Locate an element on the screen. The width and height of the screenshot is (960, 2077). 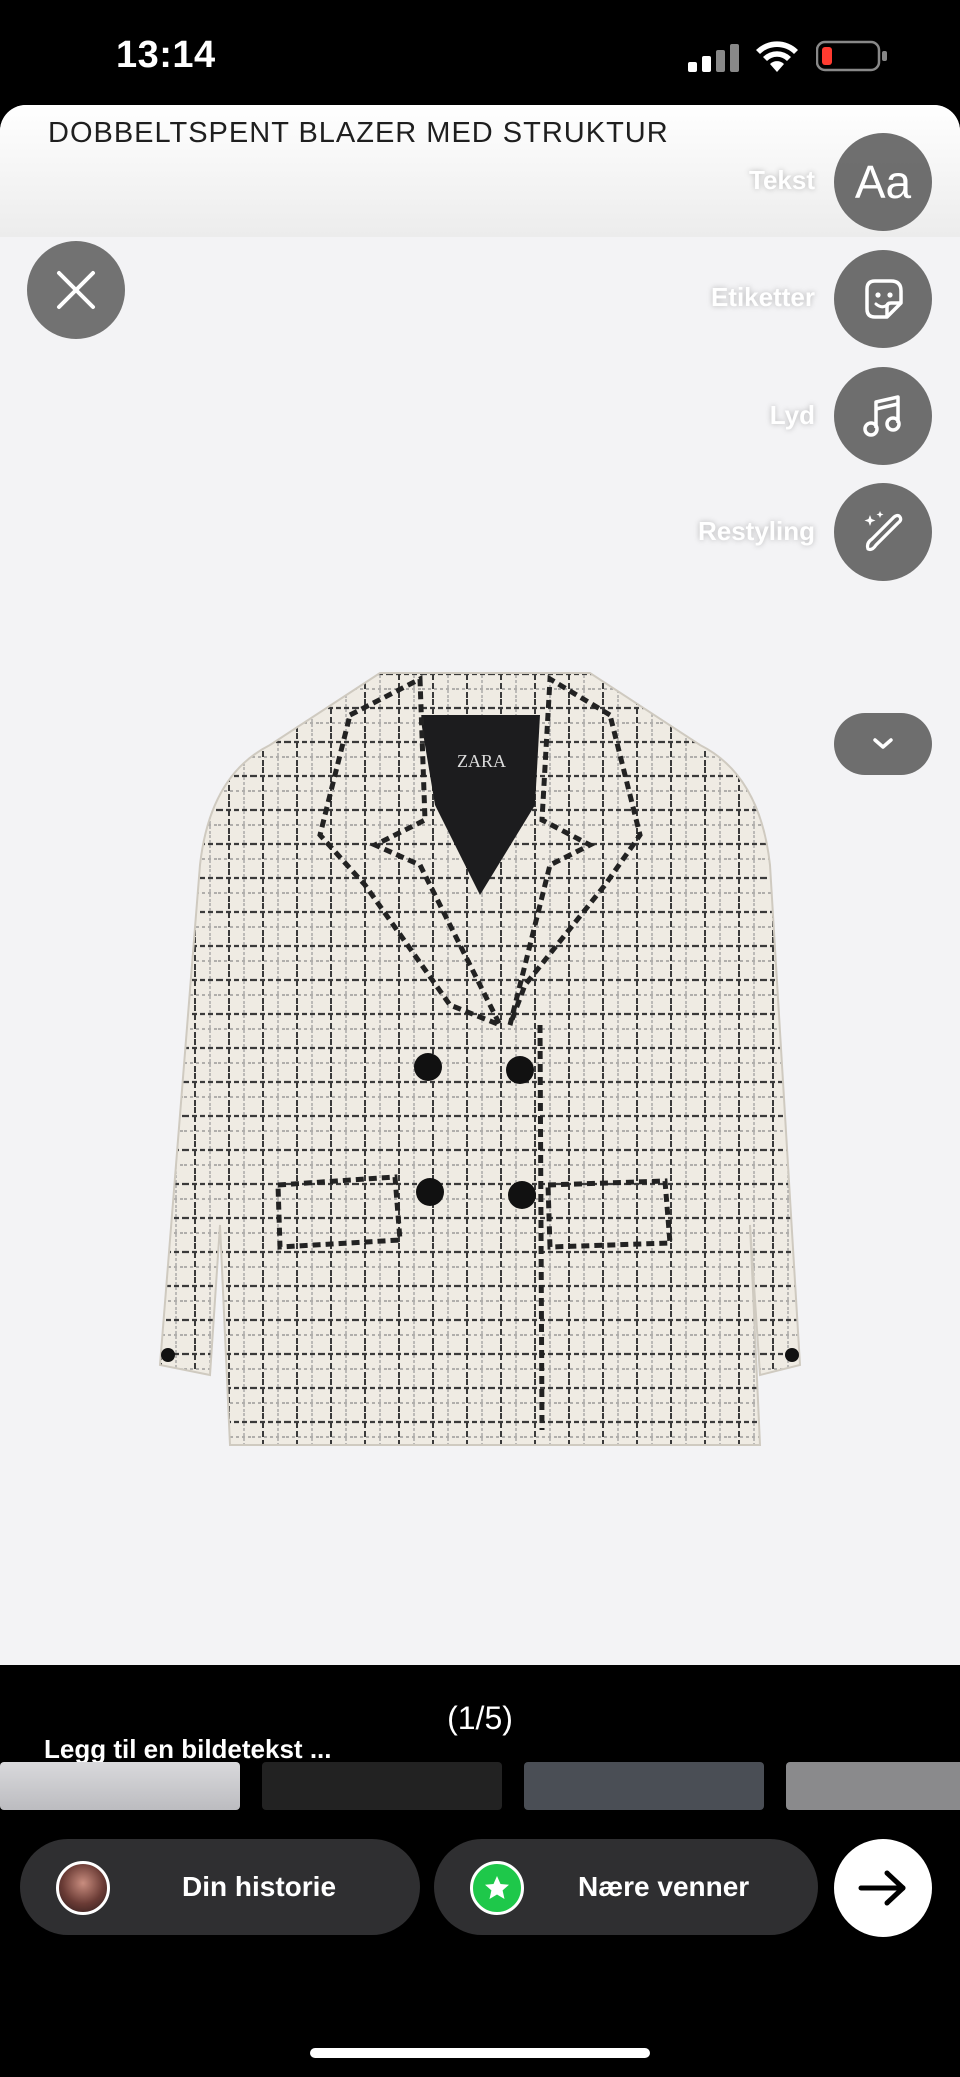
tool-label-restyling: Restyling is located at coordinates (756, 531).